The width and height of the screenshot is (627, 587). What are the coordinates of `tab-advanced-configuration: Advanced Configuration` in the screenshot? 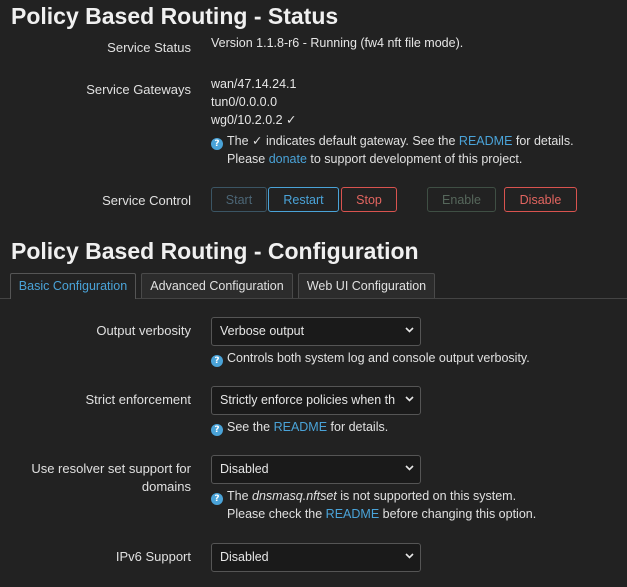 It's located at (217, 285).